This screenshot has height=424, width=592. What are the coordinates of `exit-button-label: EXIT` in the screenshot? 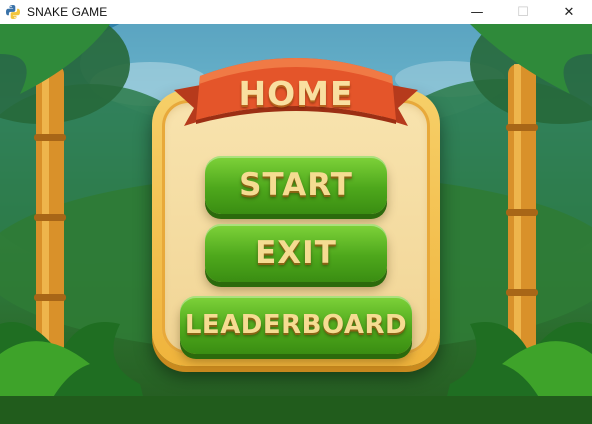 It's located at (296, 253).